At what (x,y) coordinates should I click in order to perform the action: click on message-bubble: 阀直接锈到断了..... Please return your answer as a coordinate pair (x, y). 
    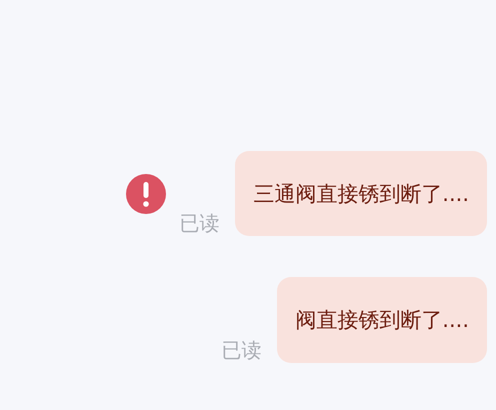
    Looking at the image, I should click on (382, 320).